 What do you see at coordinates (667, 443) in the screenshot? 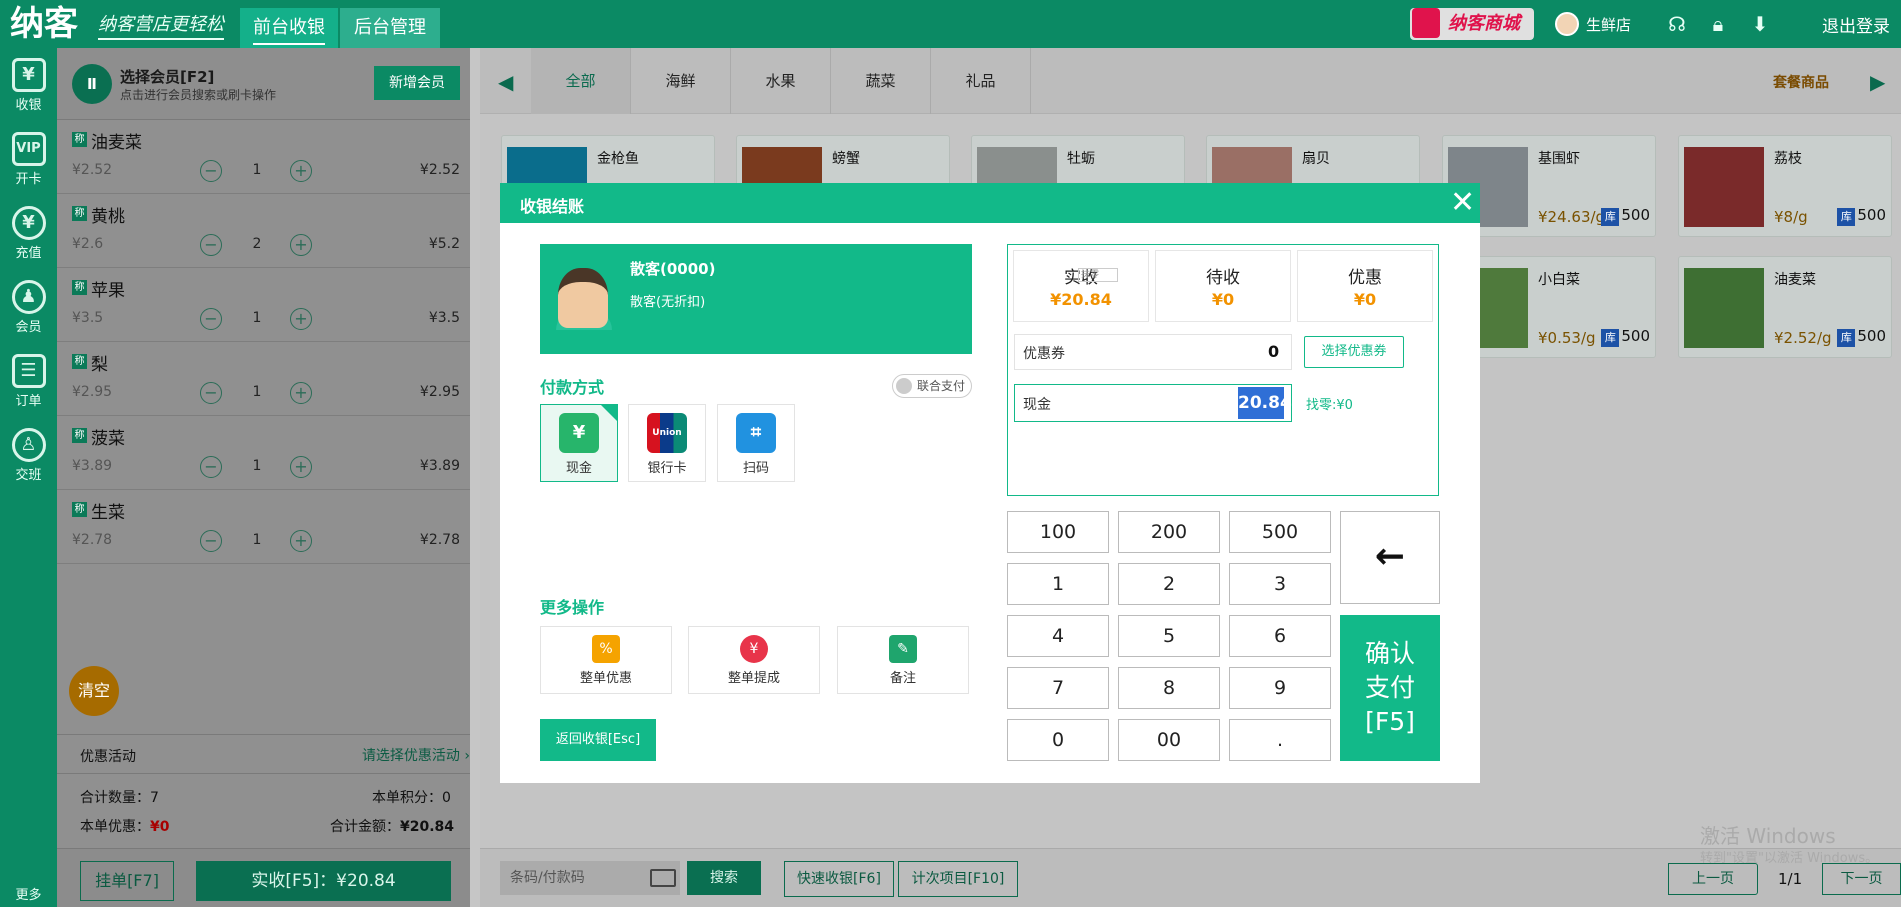
I see `pay-method-bank-card: Union 银行卡` at bounding box center [667, 443].